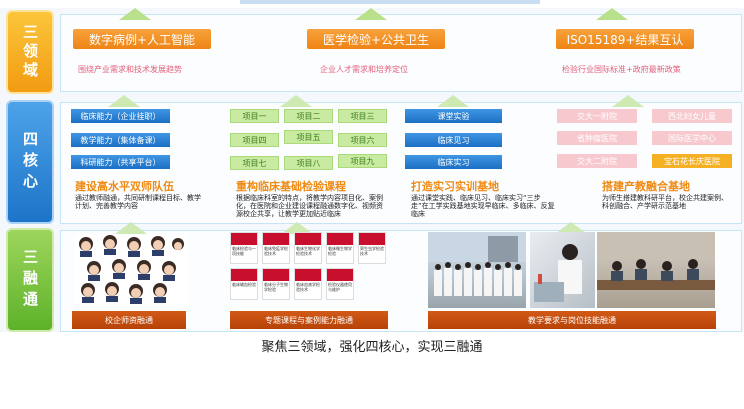  I want to click on group-photo, so click(477, 270).